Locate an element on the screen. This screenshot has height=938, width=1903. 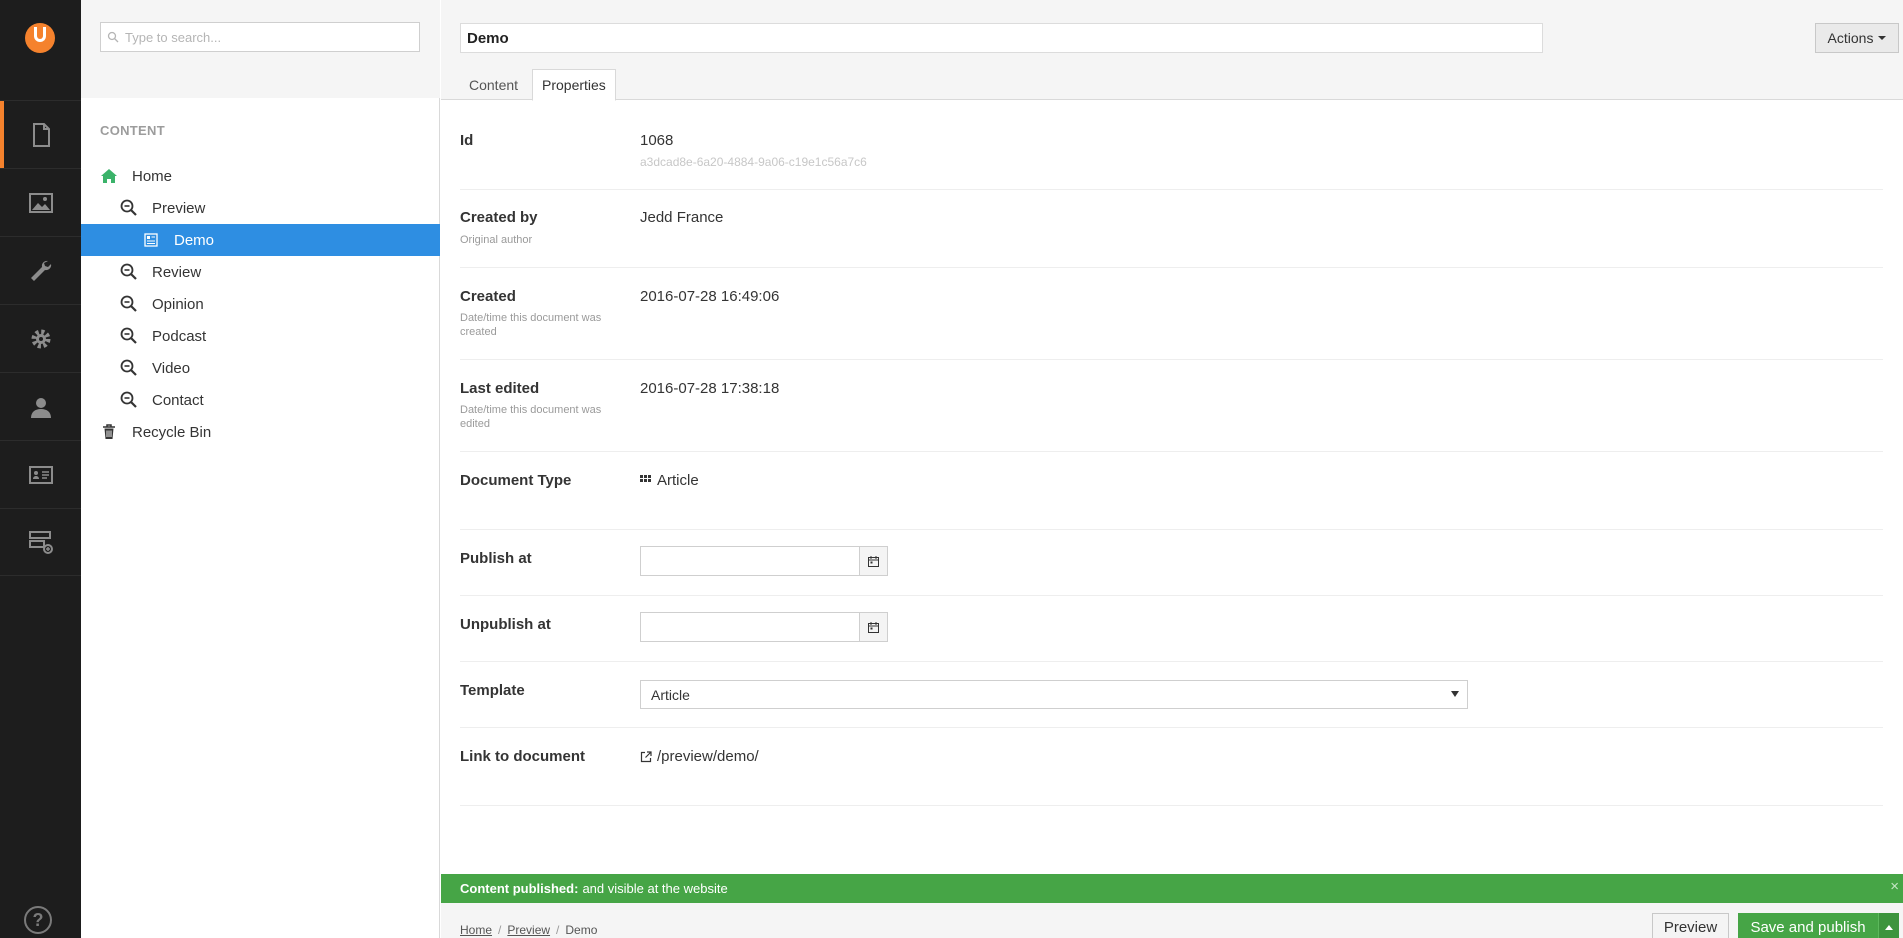
property-template: Template Article is located at coordinates (1171, 695).